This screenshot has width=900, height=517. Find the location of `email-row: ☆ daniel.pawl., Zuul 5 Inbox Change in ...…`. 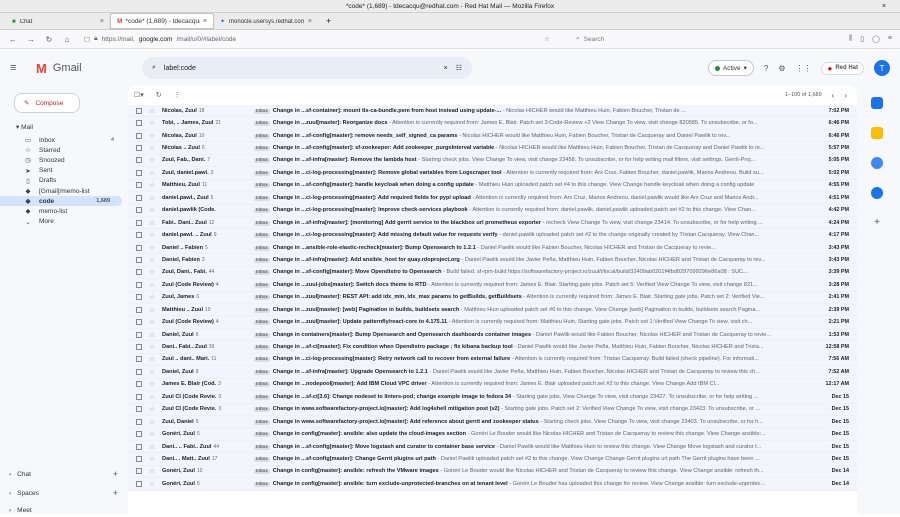

email-row: ☆ daniel.pawl., Zuul 5 Inbox Change in ...… is located at coordinates (492, 198).